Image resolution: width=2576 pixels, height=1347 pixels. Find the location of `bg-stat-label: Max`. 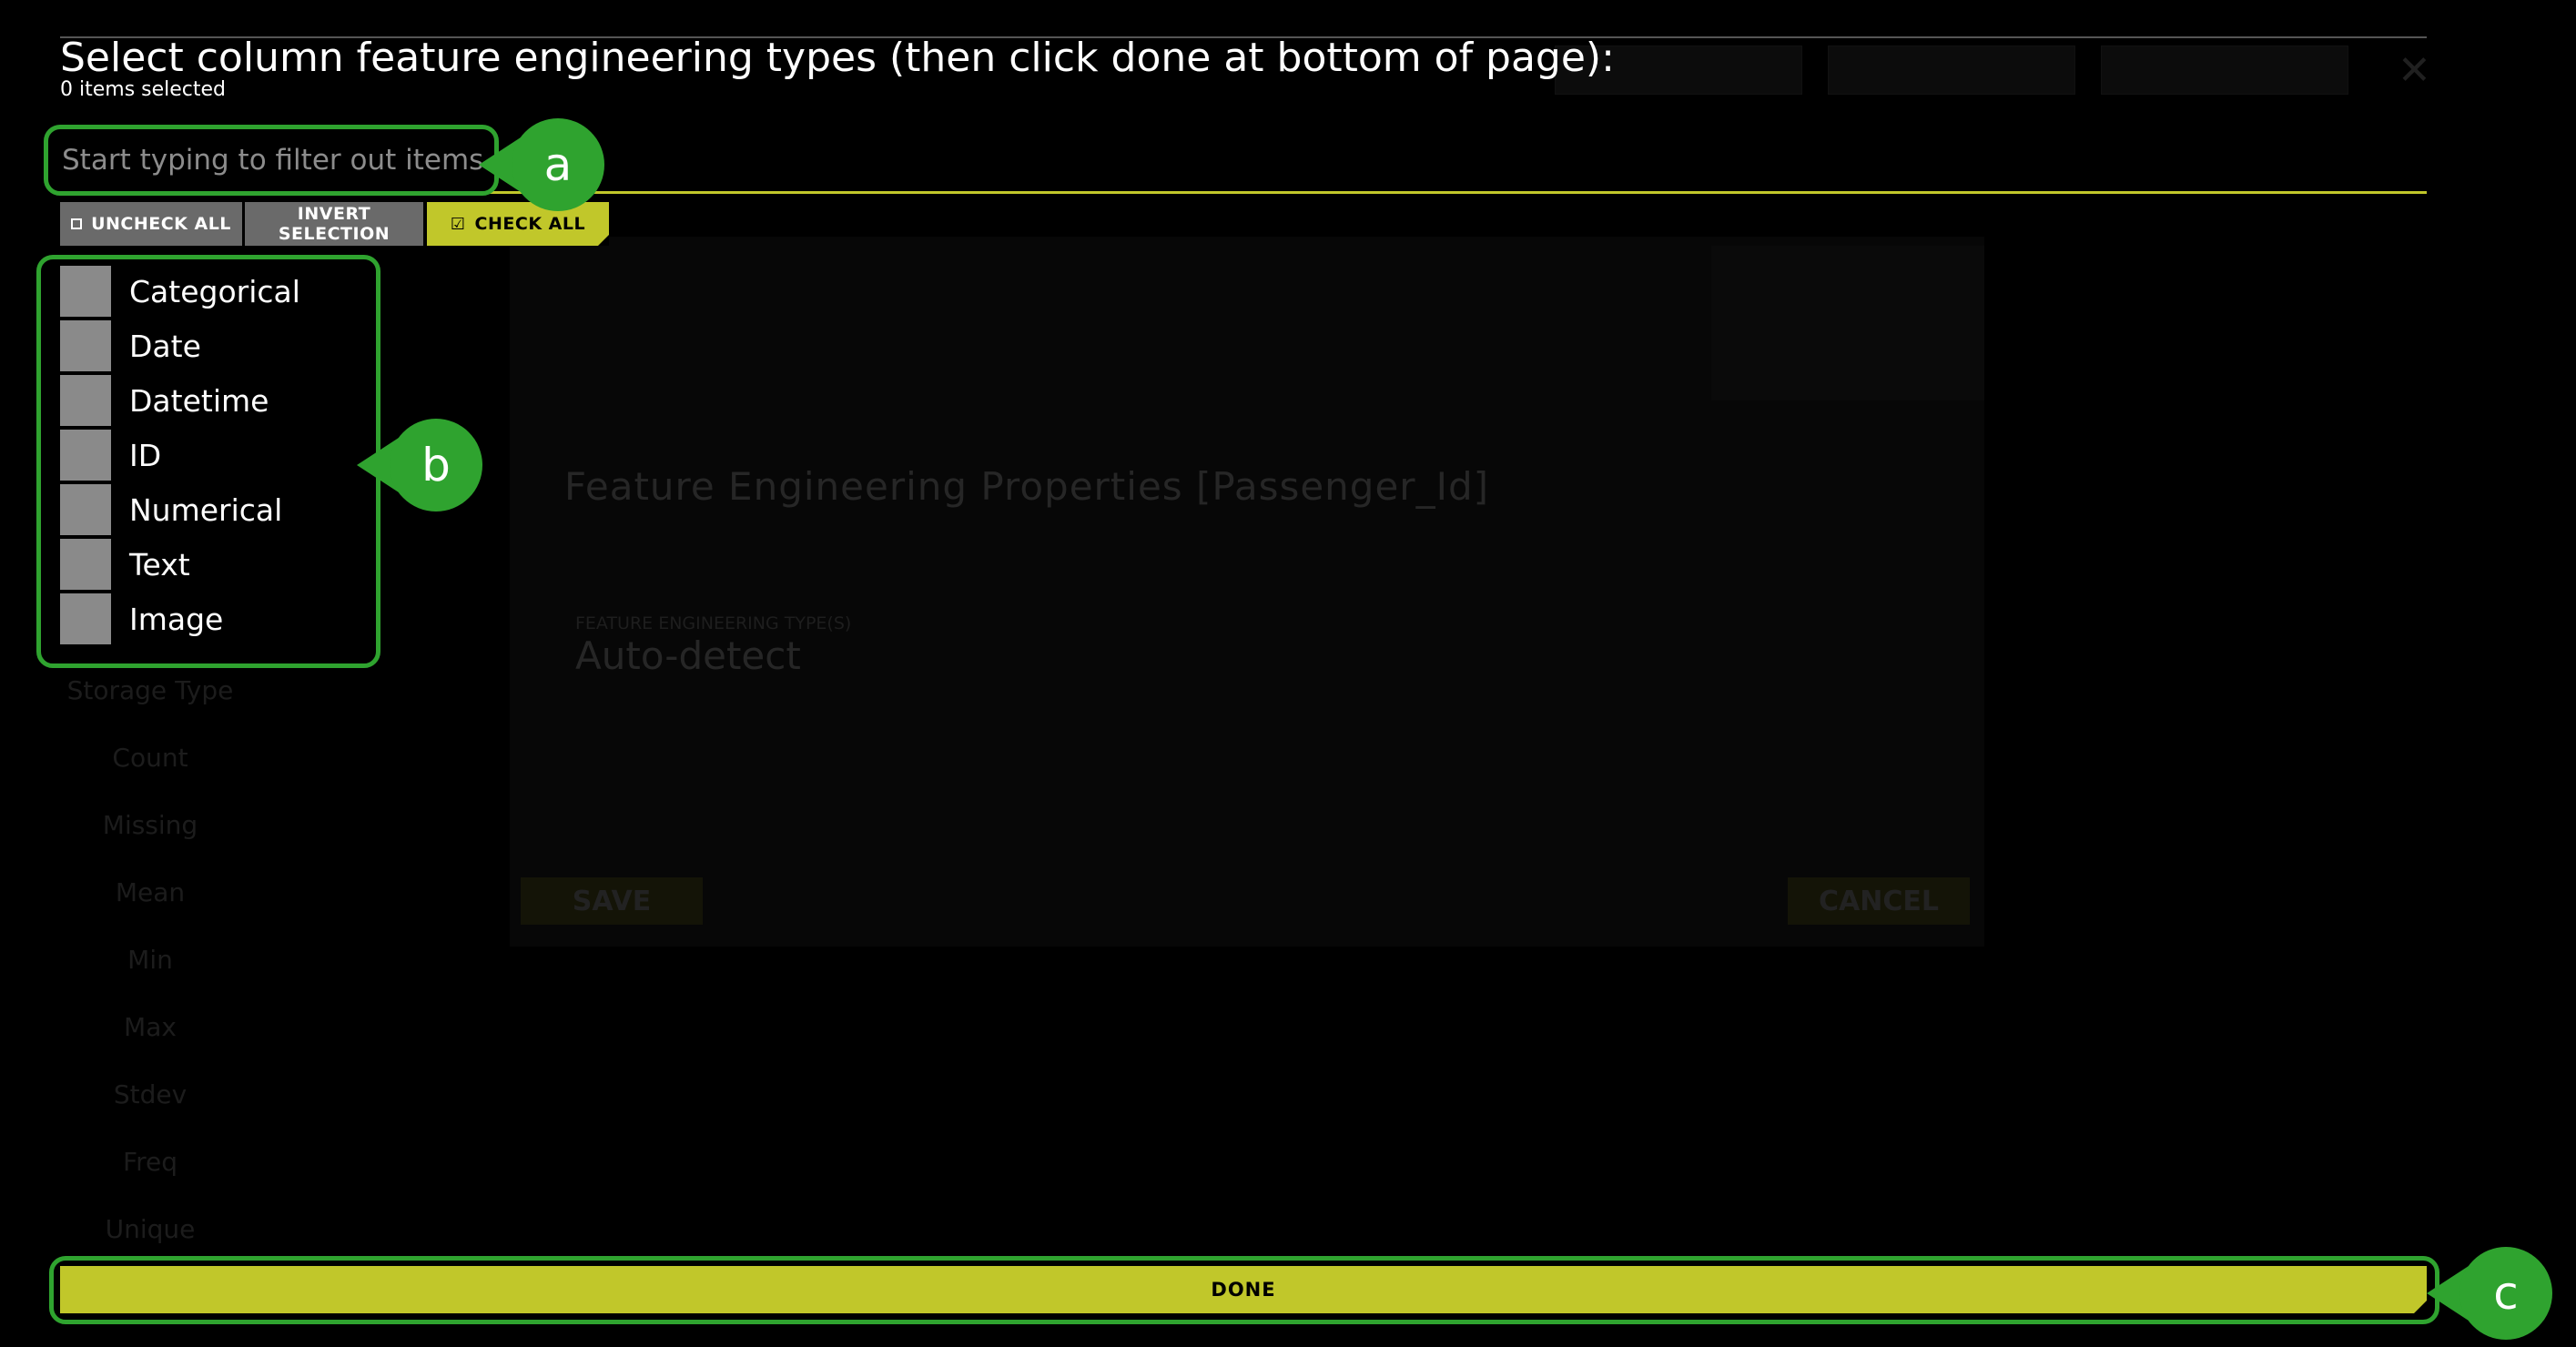

bg-stat-label: Max is located at coordinates (150, 1027).